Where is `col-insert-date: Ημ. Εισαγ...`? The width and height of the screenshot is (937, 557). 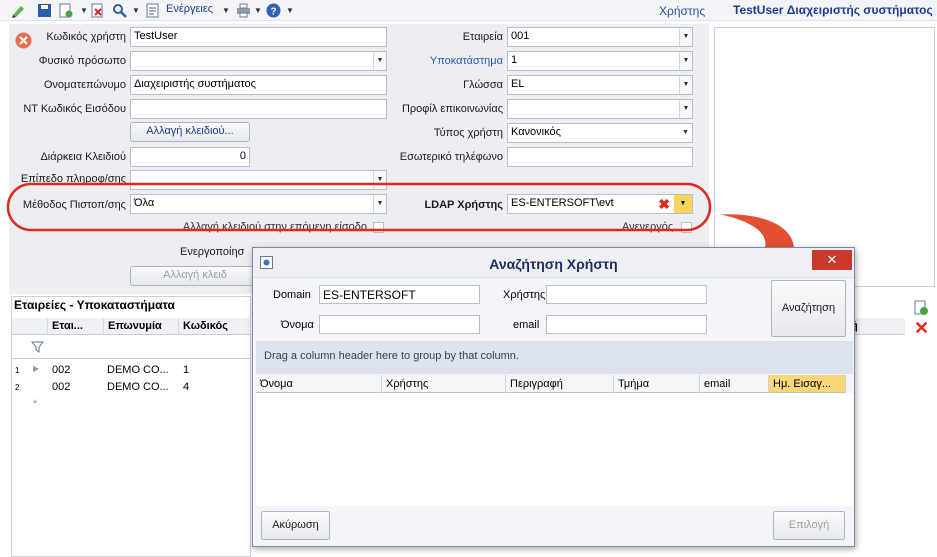
col-insert-date: Ημ. Εισαγ... is located at coordinates (807, 384).